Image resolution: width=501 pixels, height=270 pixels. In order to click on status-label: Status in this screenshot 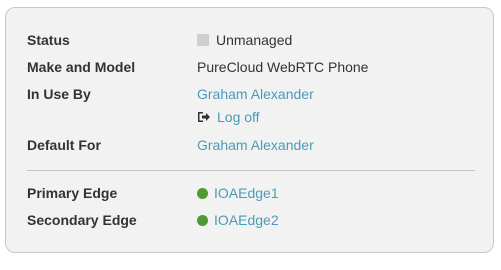, I will do `click(48, 40)`.